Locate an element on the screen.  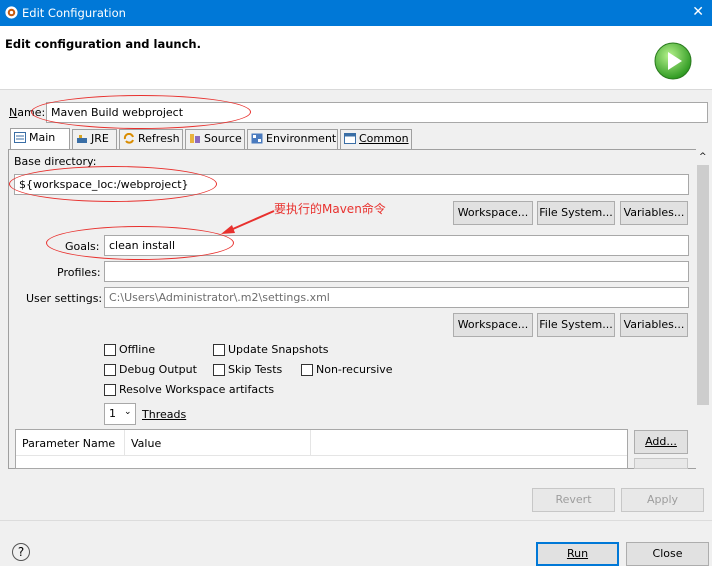
close-window-icon: ✕ is located at coordinates (698, 12).